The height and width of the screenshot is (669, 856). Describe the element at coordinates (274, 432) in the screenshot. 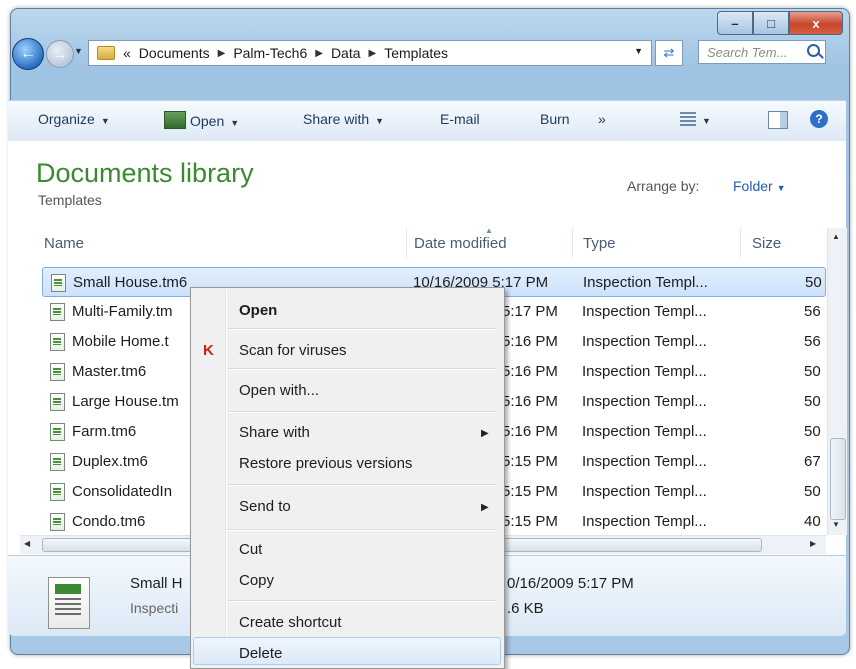

I see `menu-item-share-with: Share with` at that location.